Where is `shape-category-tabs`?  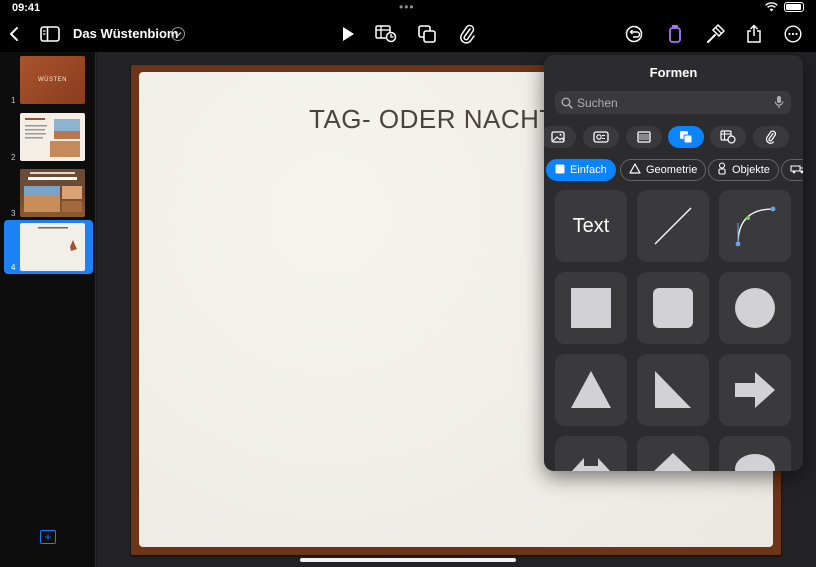 shape-category-tabs is located at coordinates (673, 138).